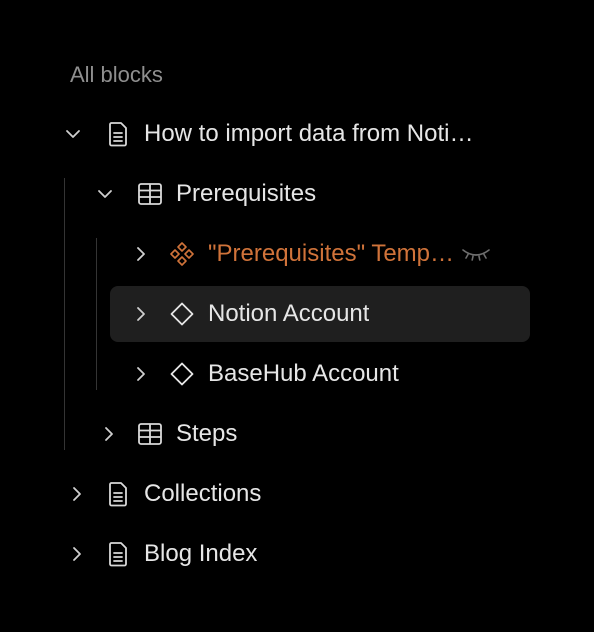  What do you see at coordinates (201, 553) in the screenshot?
I see `tree-item-label: Blog Index` at bounding box center [201, 553].